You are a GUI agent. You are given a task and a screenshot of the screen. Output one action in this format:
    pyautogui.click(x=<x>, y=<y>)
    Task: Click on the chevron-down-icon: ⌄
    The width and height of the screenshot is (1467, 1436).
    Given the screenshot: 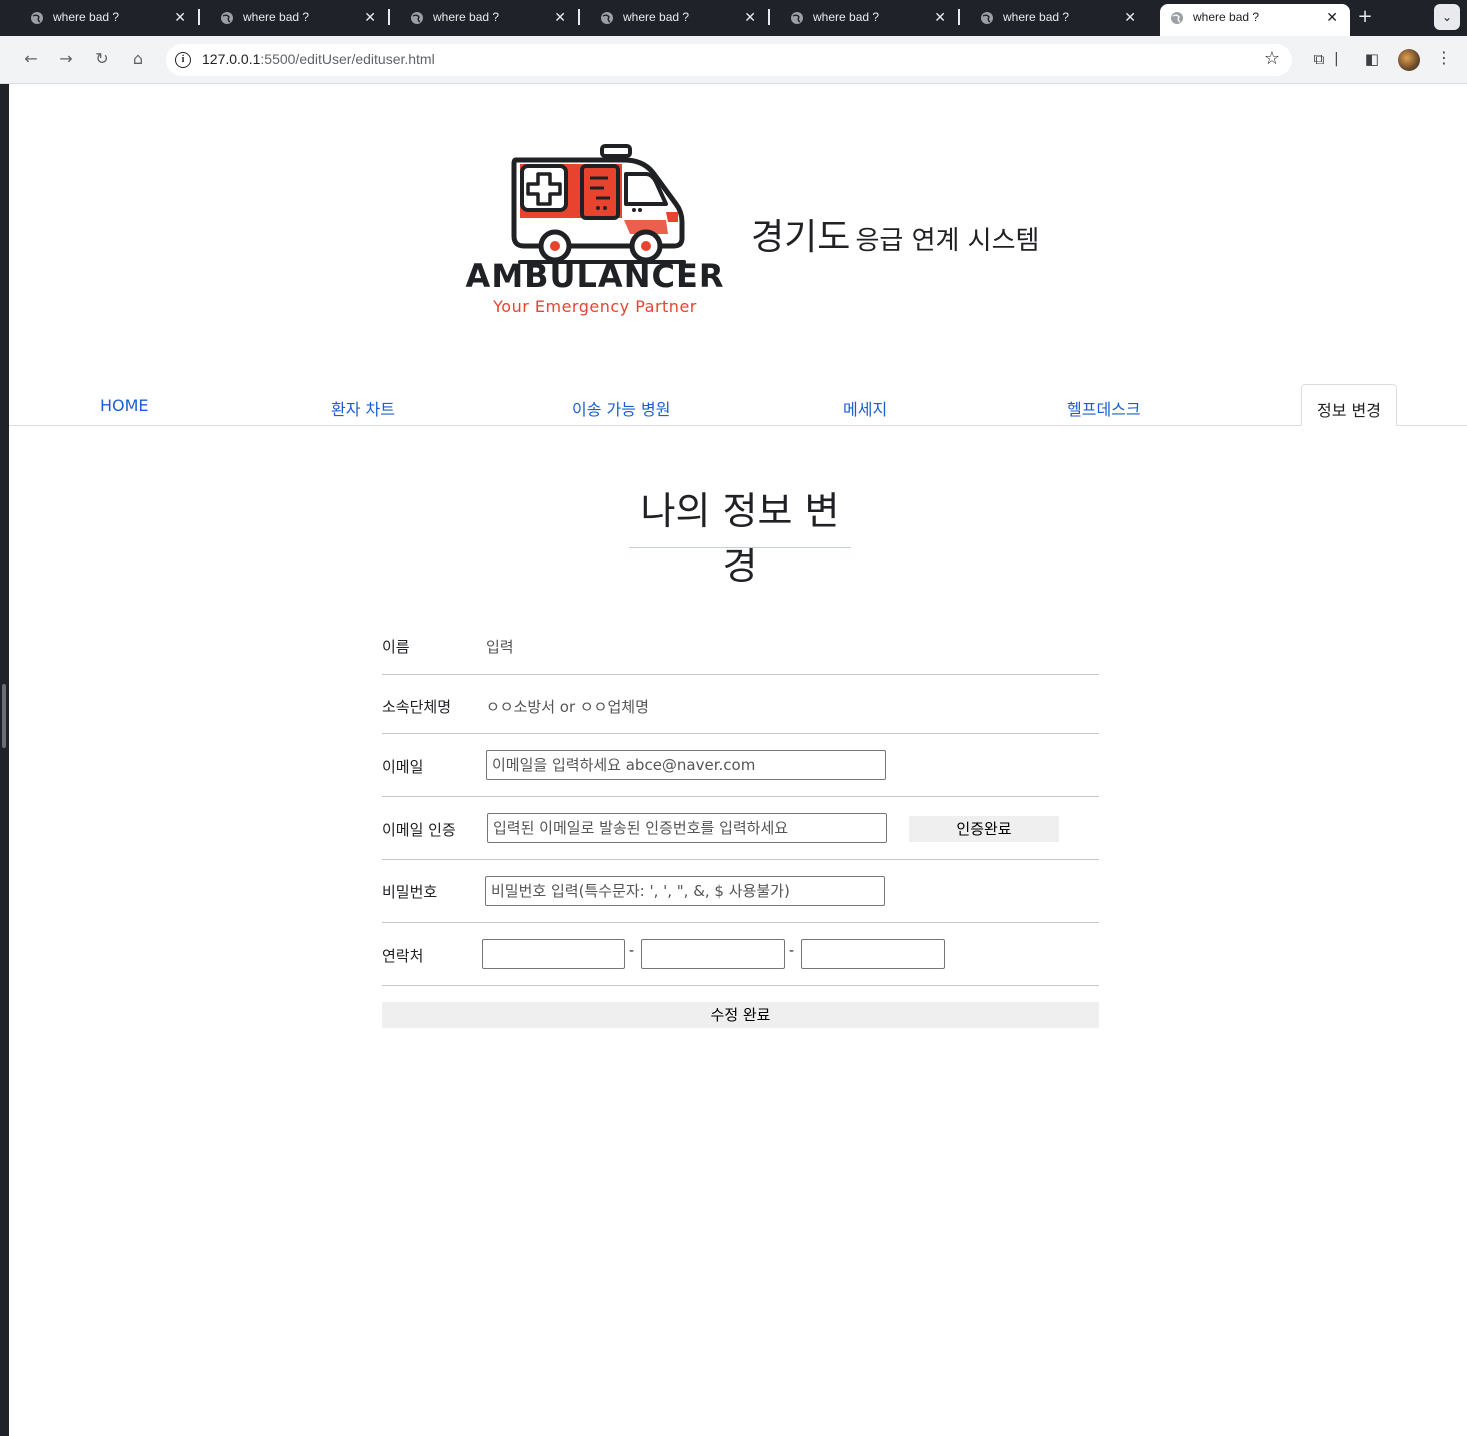 What is the action you would take?
    pyautogui.click(x=1447, y=17)
    